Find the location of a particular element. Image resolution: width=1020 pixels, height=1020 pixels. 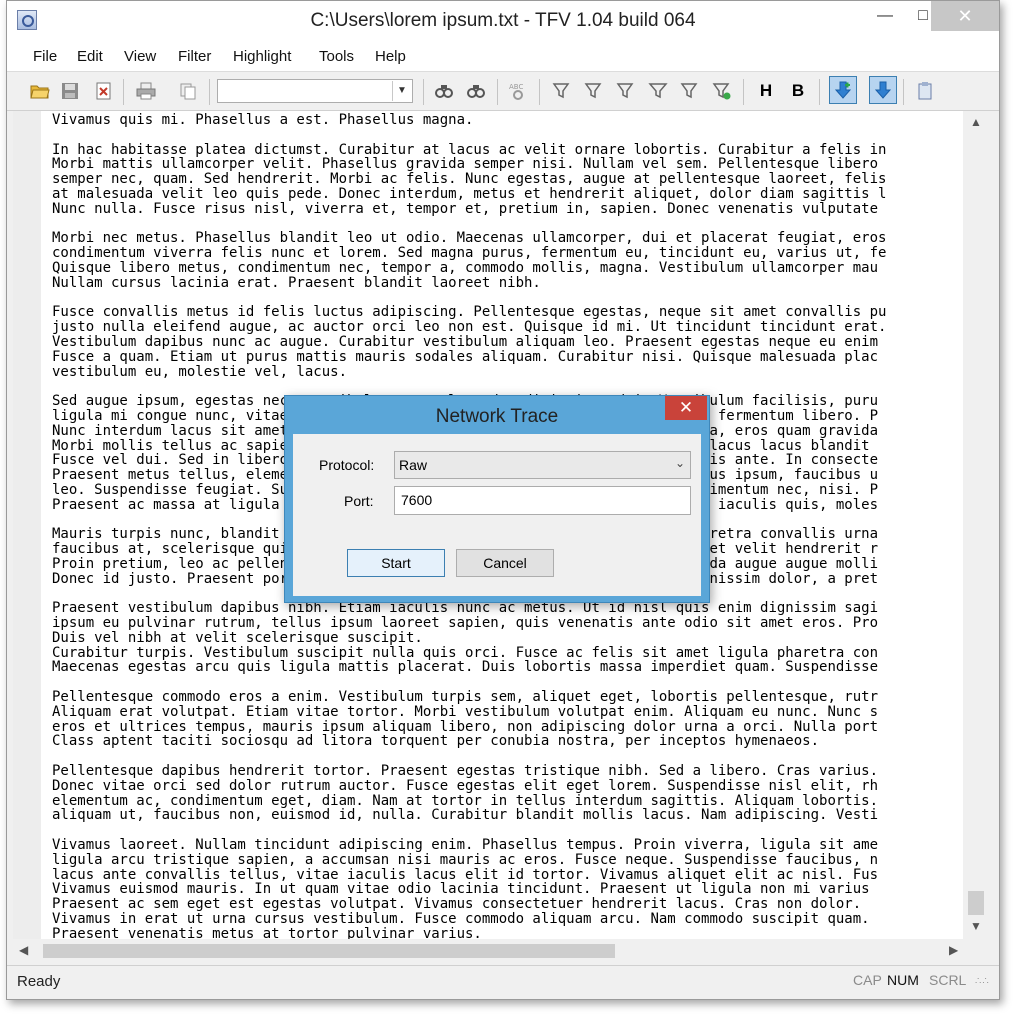

scrl-indicator: SCRL is located at coordinates (948, 980).